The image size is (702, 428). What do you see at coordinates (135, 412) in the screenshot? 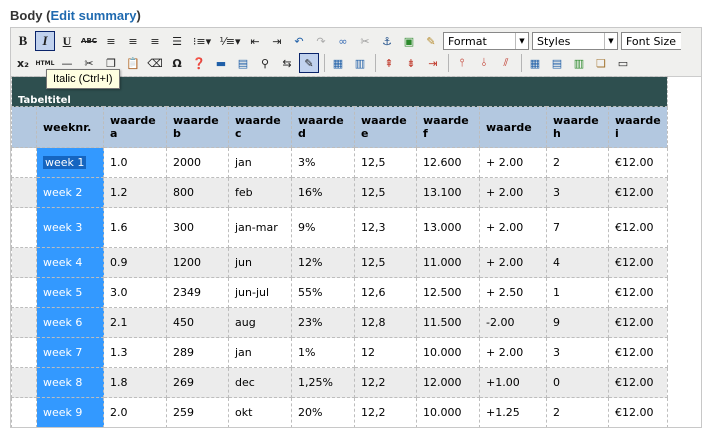
I see `table-cell: 2.0` at bounding box center [135, 412].